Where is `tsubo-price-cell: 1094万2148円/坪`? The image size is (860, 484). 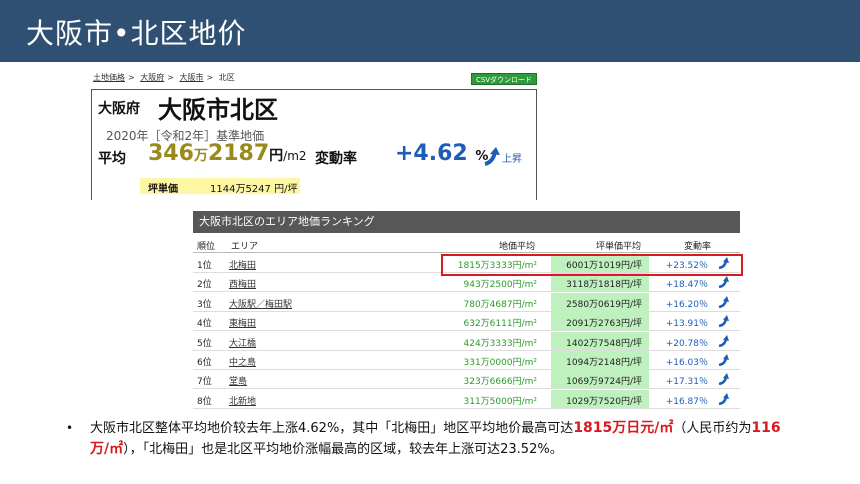 tsubo-price-cell: 1094万2148円/坪 is located at coordinates (604, 363).